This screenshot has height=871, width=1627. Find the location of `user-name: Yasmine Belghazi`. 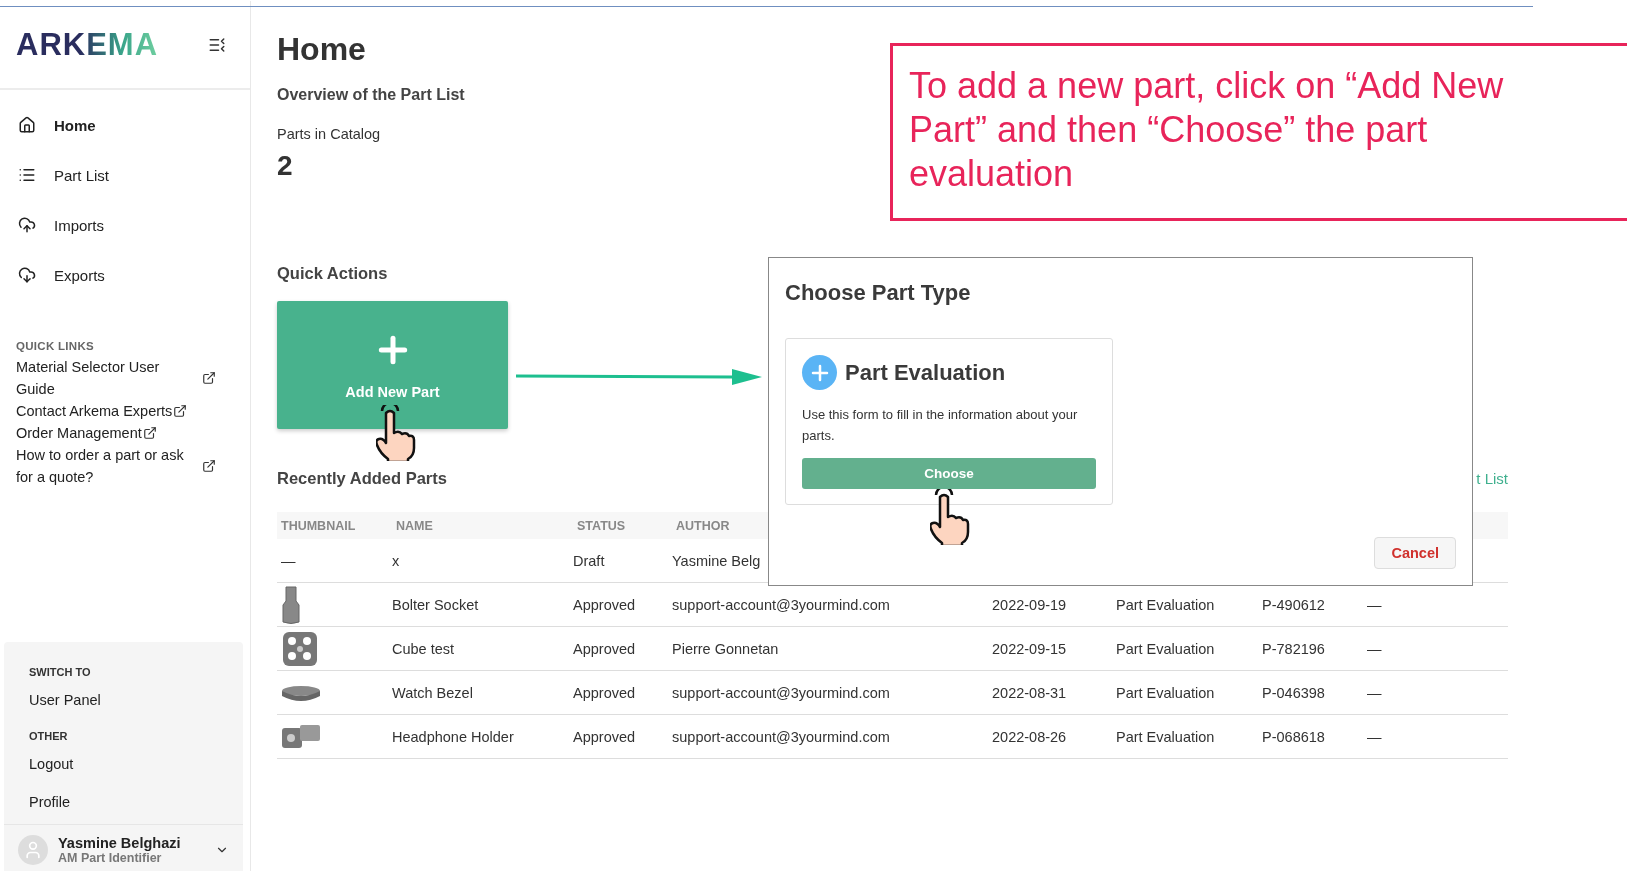

user-name: Yasmine Belghazi is located at coordinates (120, 843).